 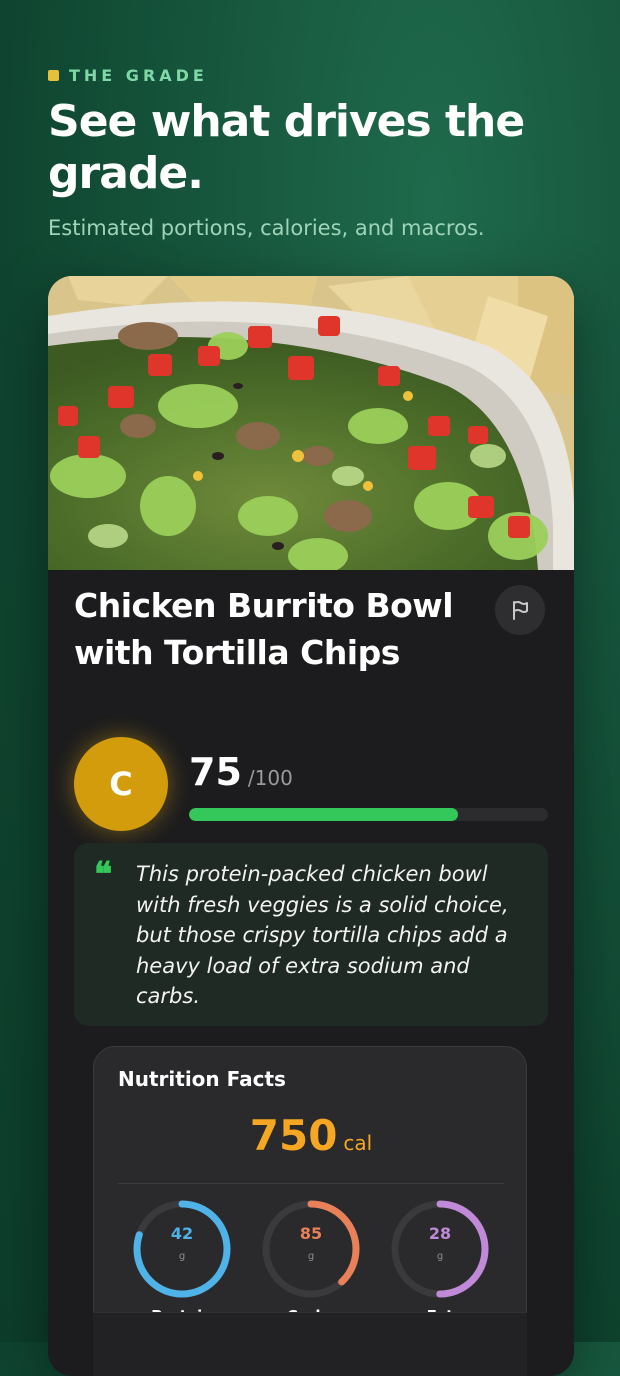 What do you see at coordinates (311, 1183) in the screenshot?
I see `divider` at bounding box center [311, 1183].